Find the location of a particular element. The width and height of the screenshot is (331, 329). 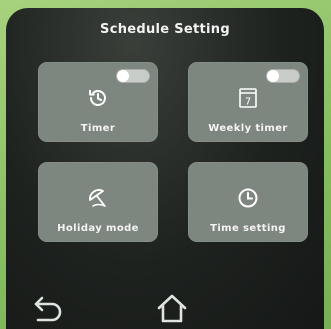

timer-tile: Timer is located at coordinates (98, 102).